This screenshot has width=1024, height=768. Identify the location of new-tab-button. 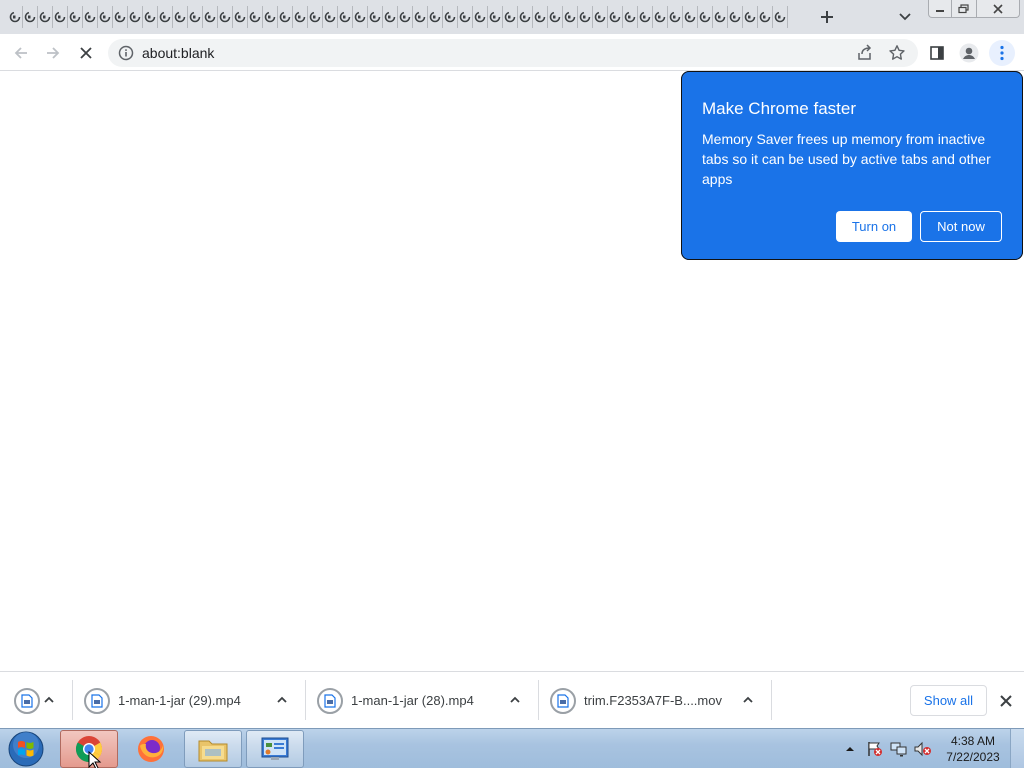
(827, 17).